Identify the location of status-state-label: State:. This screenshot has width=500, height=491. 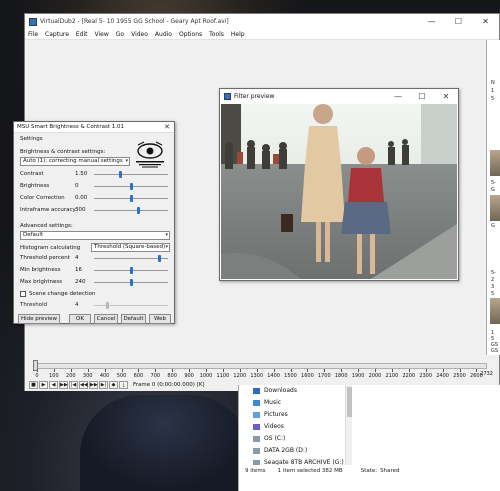
(369, 471).